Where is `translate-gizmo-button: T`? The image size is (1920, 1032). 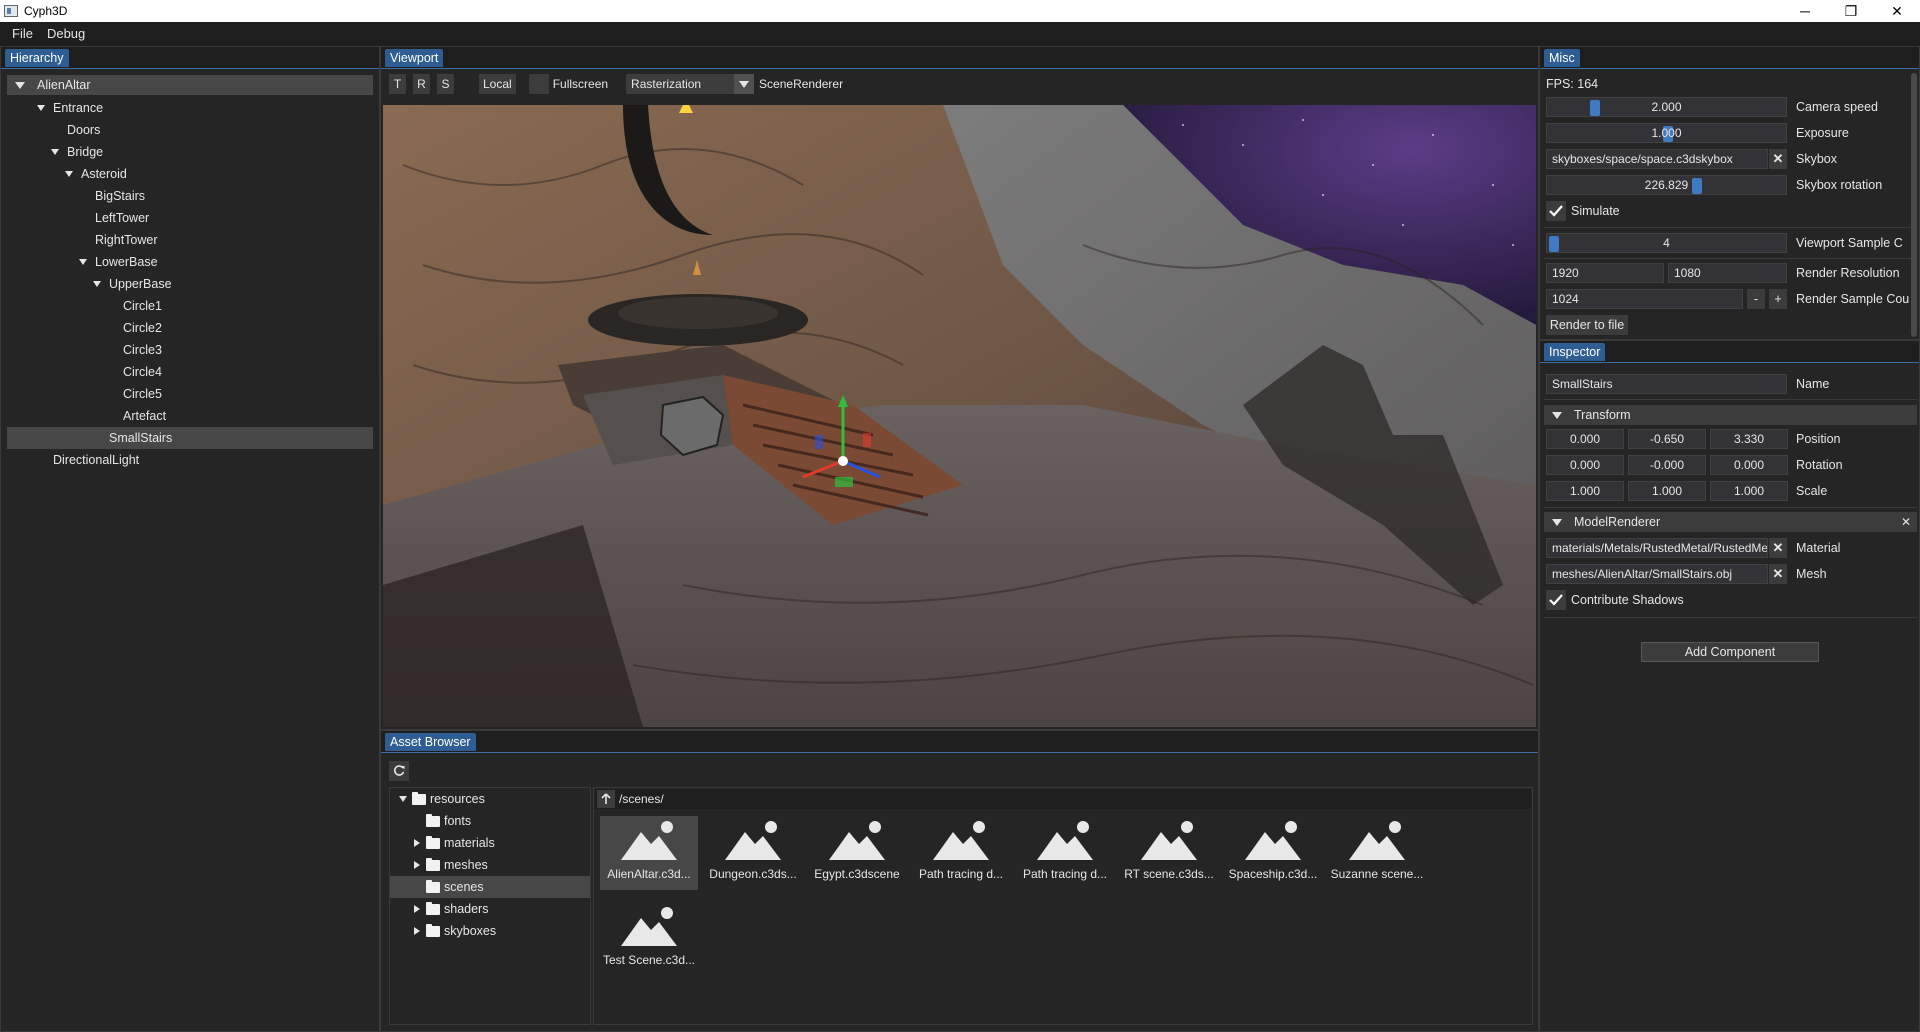 translate-gizmo-button: T is located at coordinates (397, 84).